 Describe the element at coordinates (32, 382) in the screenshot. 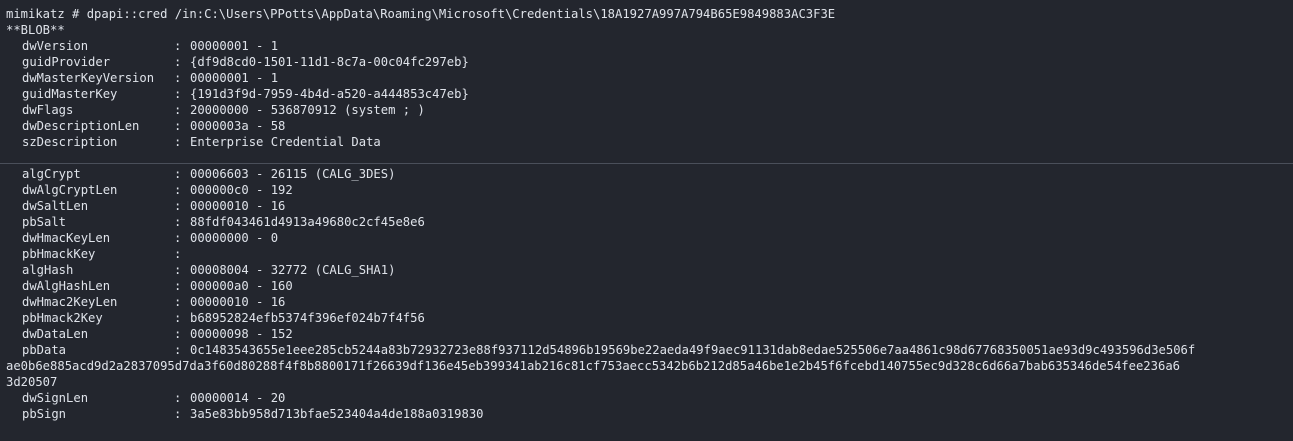

I see `pbData-continuation-2: 3d20507` at that location.